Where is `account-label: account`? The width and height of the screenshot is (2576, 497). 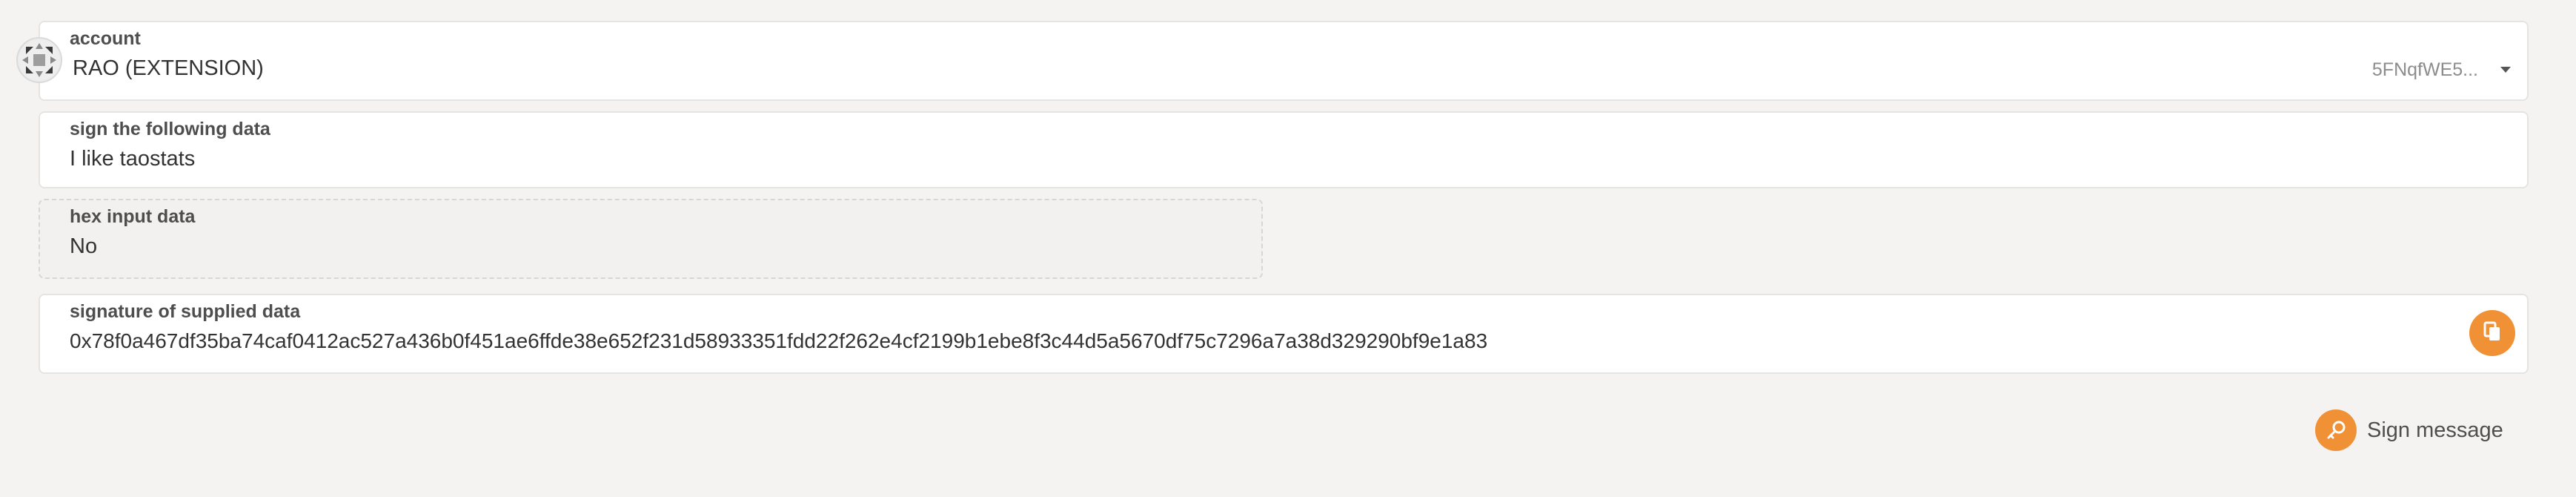
account-label: account is located at coordinates (105, 38).